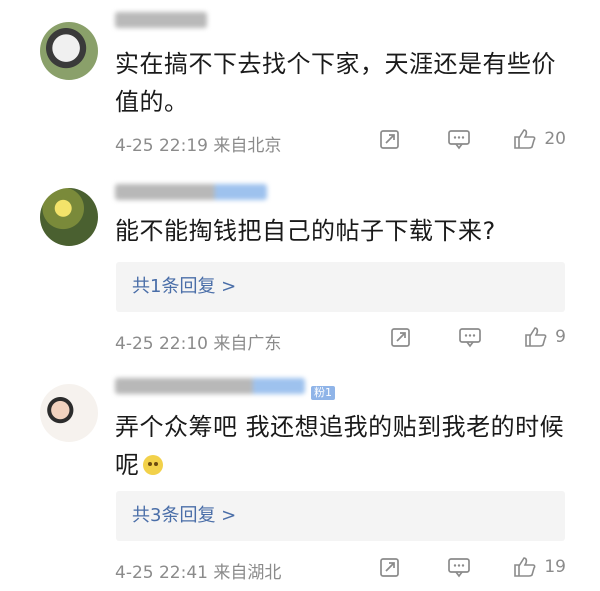 This screenshot has height=591, width=600. I want to click on comment-time: 4-25 22:19, so click(161, 146).